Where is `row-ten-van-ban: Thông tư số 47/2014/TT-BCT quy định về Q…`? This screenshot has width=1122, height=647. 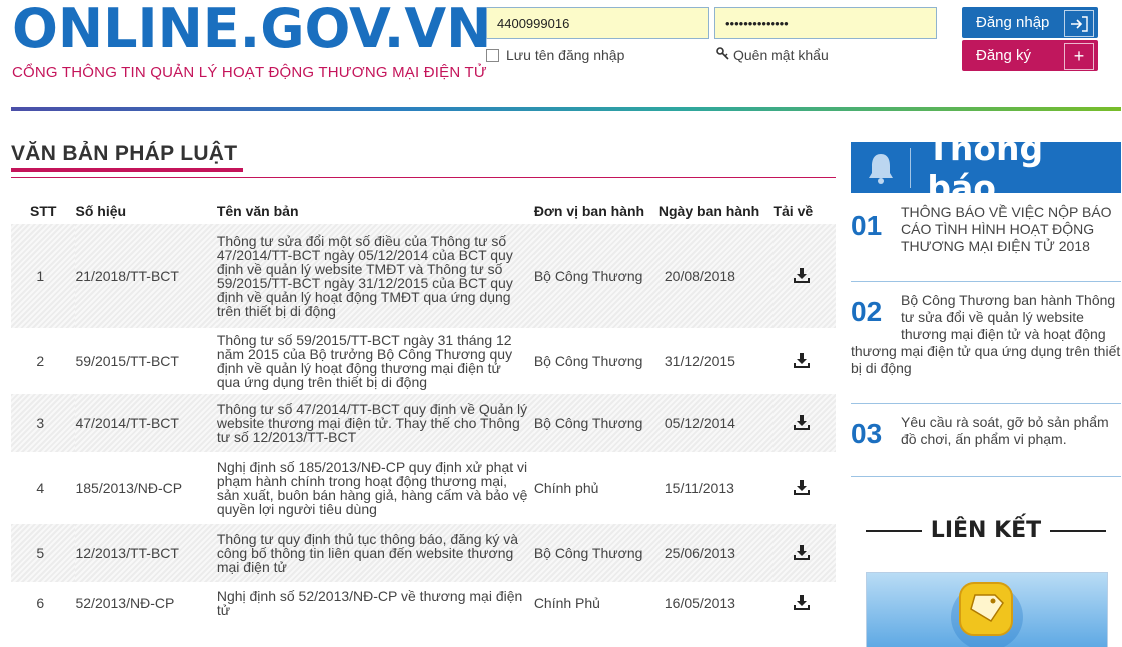 row-ten-van-ban: Thông tư số 47/2014/TT-BCT quy định về Q… is located at coordinates (375, 423).